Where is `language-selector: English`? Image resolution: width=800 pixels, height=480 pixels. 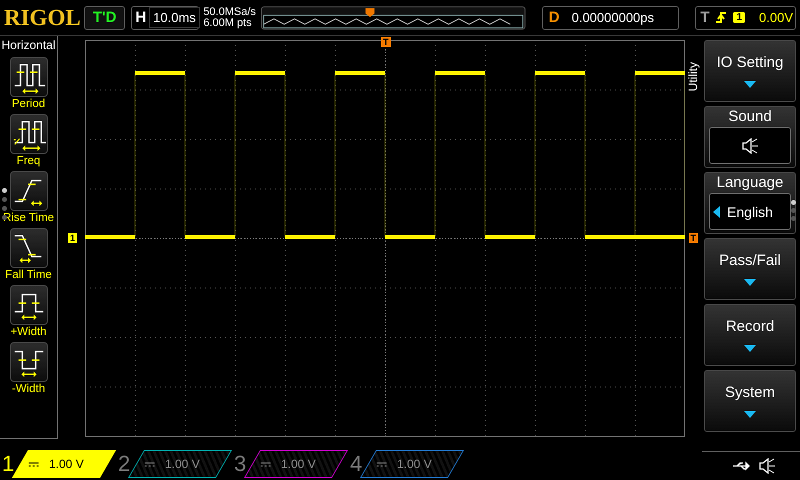 language-selector: English is located at coordinates (750, 211).